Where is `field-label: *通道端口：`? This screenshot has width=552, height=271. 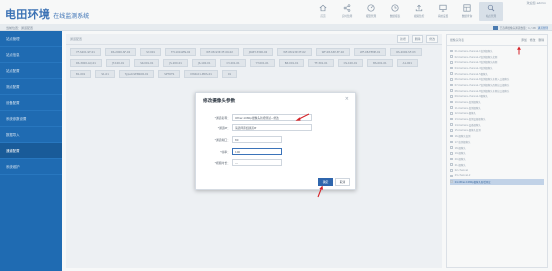
field-label: *通道端口： is located at coordinates (222, 139).